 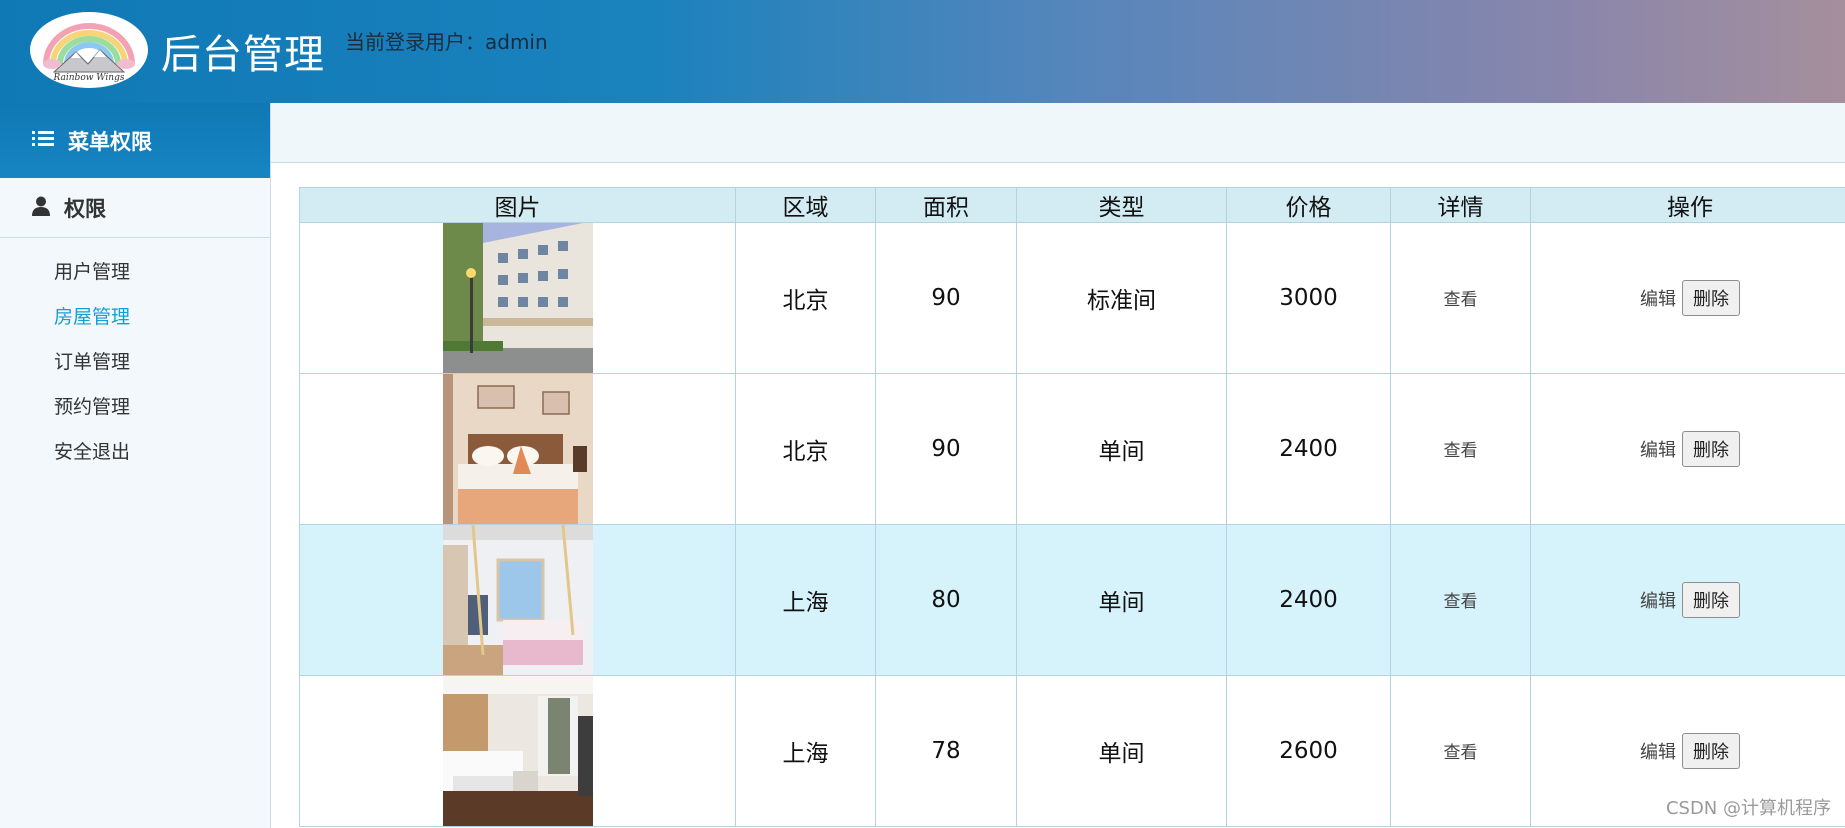 What do you see at coordinates (1058, 133) in the screenshot?
I see `content-toolbar` at bounding box center [1058, 133].